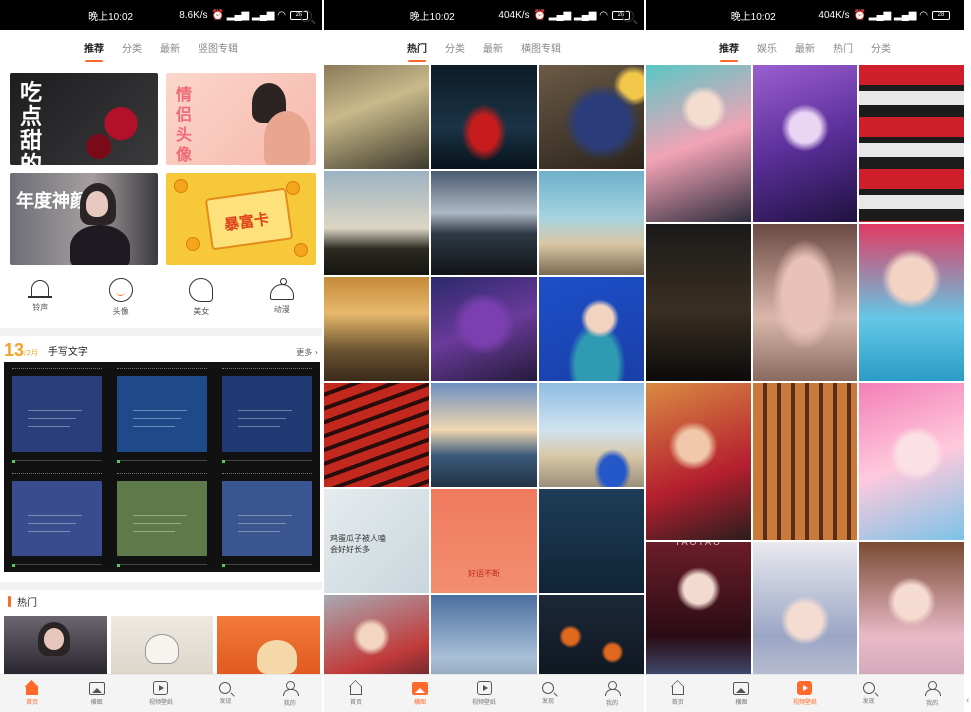 The image size is (971, 712). What do you see at coordinates (282, 301) in the screenshot?
I see `category-anime: 动漫` at bounding box center [282, 301].